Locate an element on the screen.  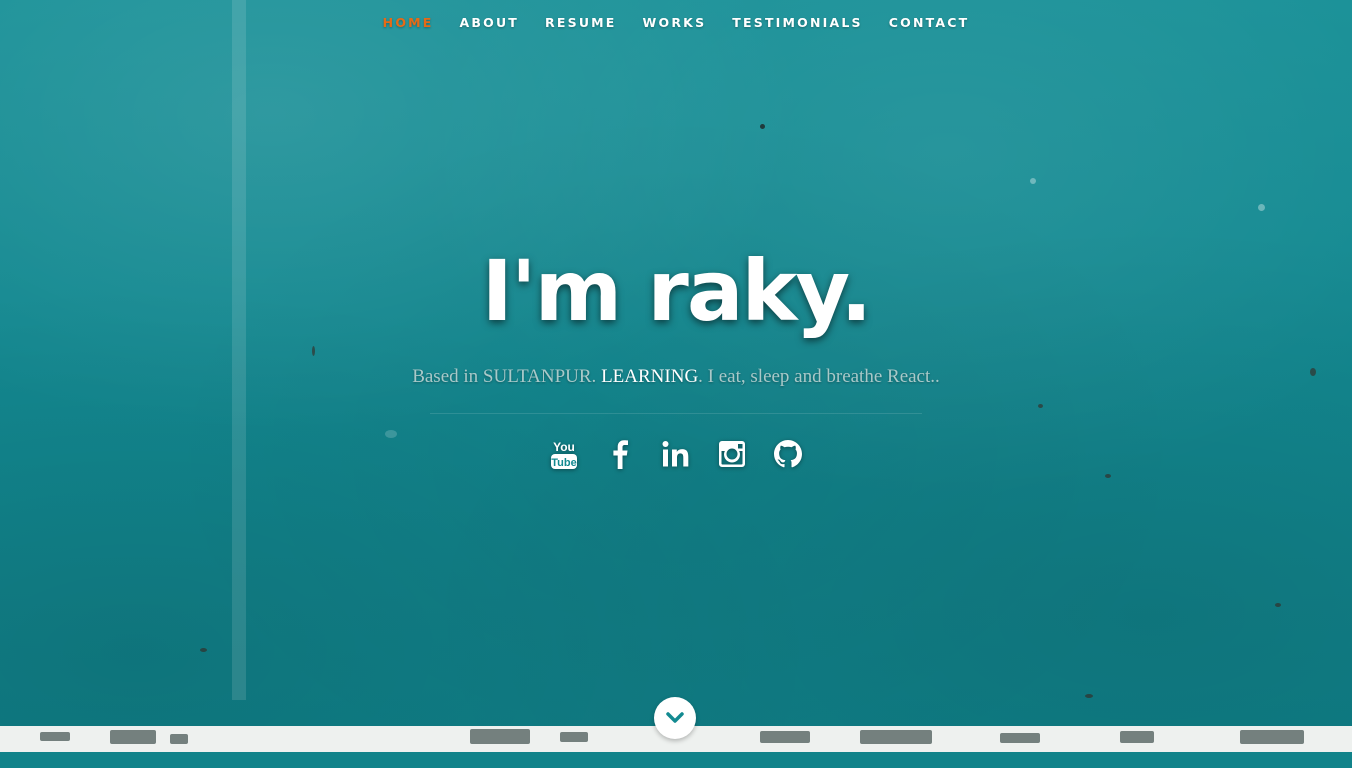
nav-item-about: ABOUT is located at coordinates (490, 23).